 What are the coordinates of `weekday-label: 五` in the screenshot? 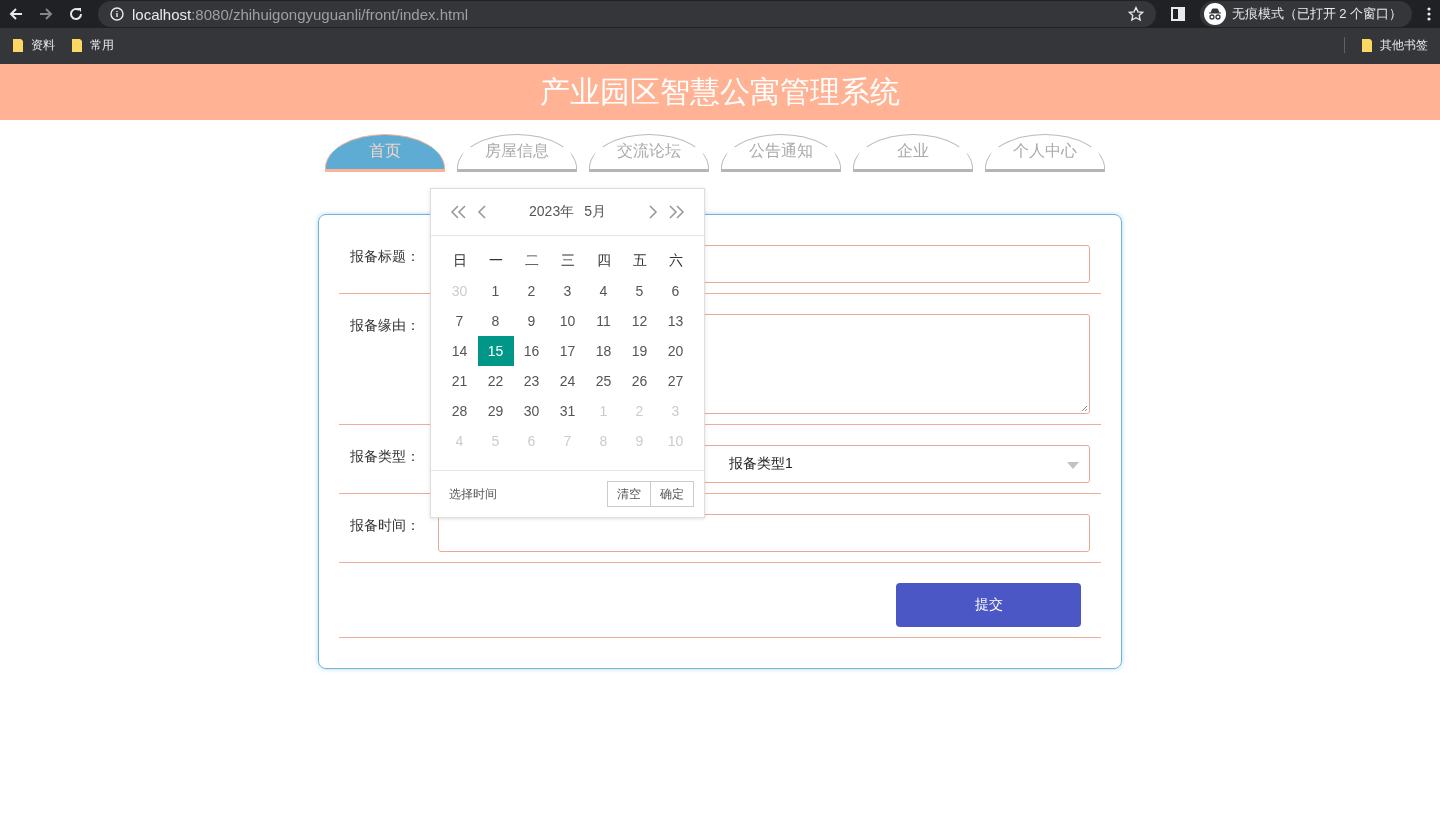 It's located at (639, 260).